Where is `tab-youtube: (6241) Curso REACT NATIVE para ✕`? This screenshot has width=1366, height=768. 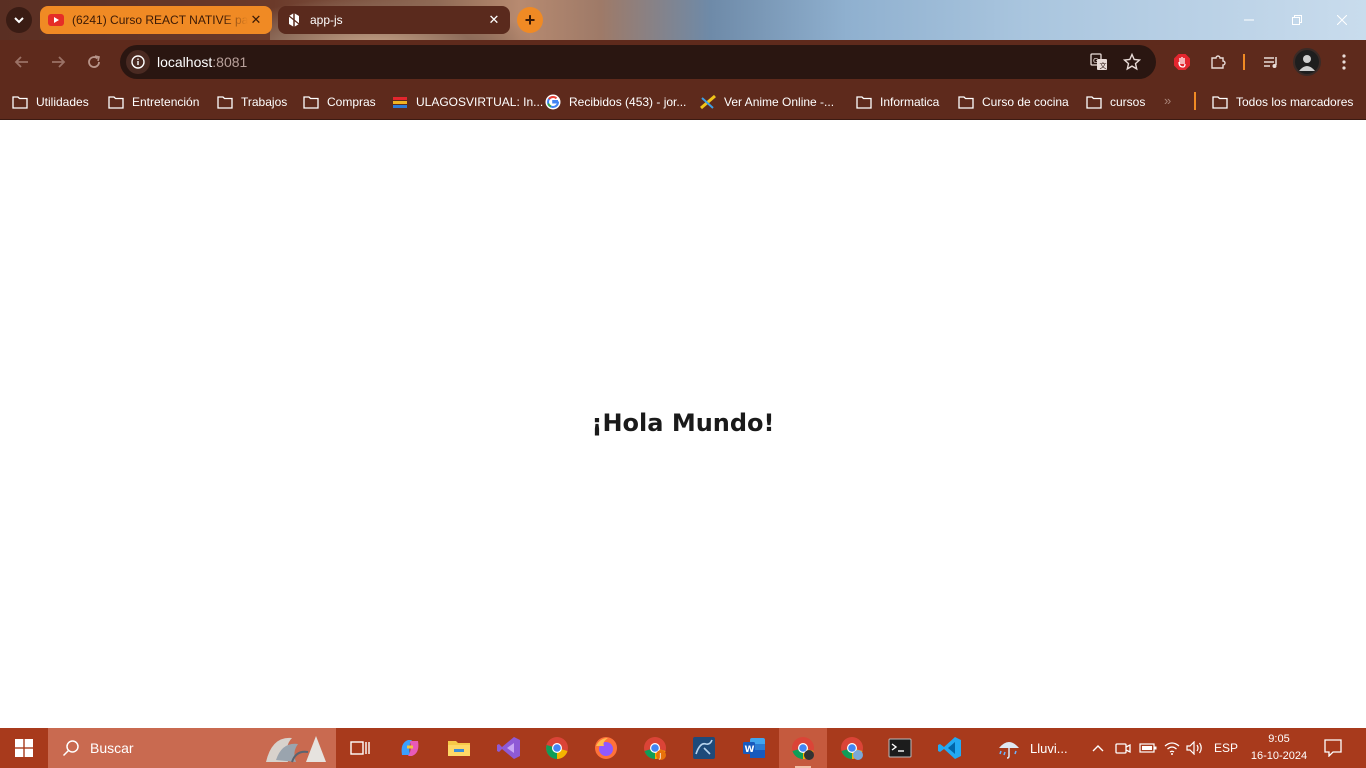 tab-youtube: (6241) Curso REACT NATIVE para ✕ is located at coordinates (156, 20).